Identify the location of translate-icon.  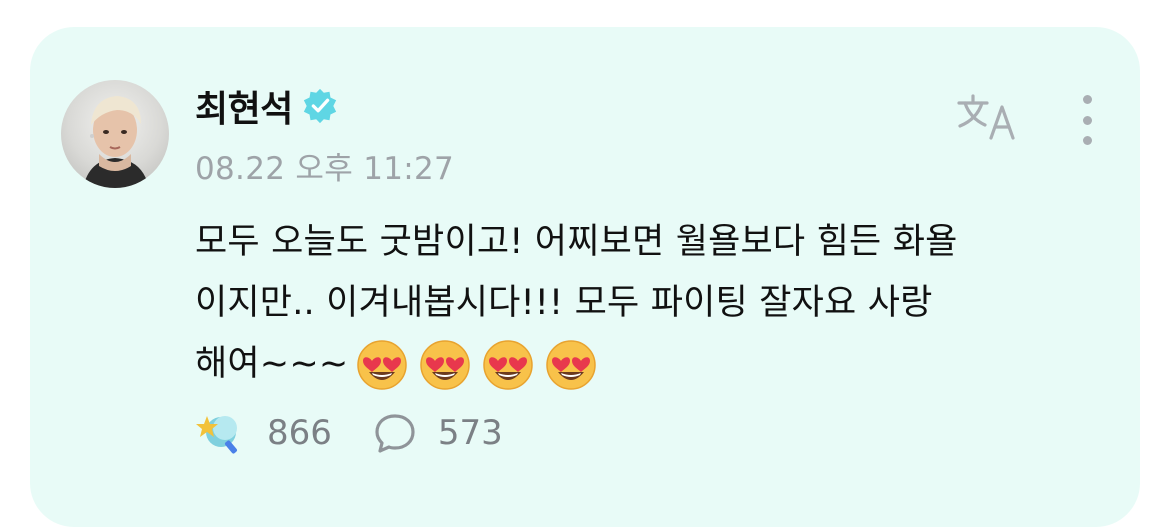
(986, 117).